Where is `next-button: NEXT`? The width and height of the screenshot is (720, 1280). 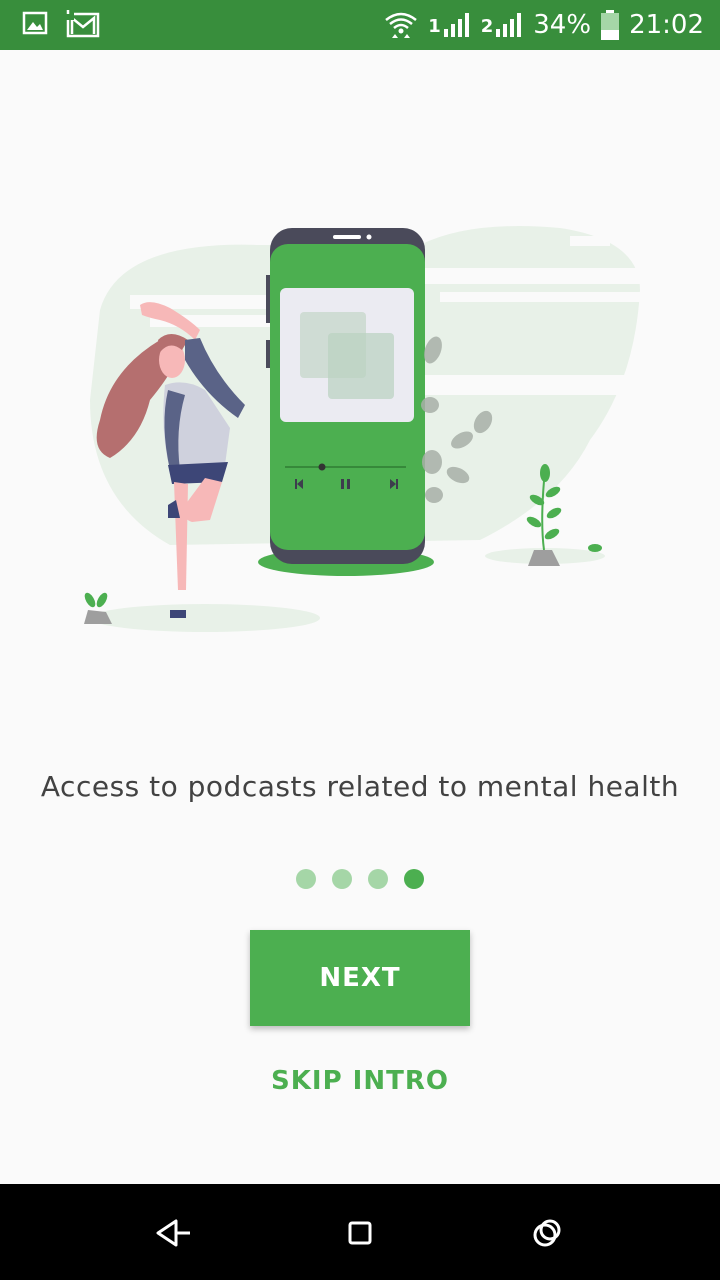 next-button: NEXT is located at coordinates (360, 978).